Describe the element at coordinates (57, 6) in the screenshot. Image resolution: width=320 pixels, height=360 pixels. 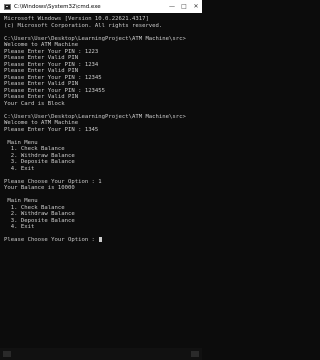
I see `window-title: C:\Windows\System32\cmd.exe` at that location.